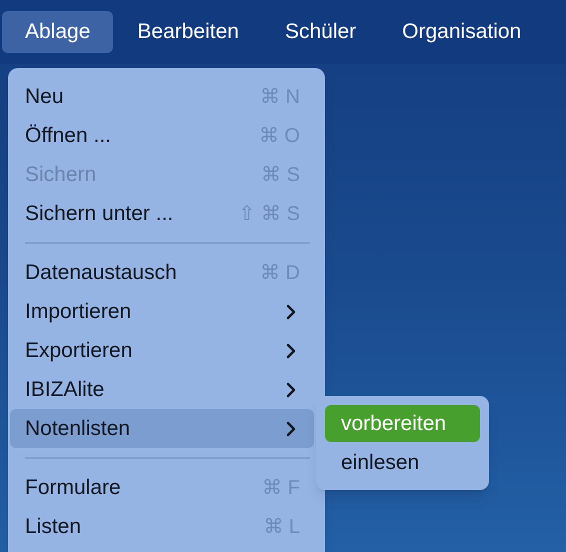 Image resolution: width=566 pixels, height=552 pixels. Describe the element at coordinates (162, 311) in the screenshot. I see `menu-item: Importieren` at that location.